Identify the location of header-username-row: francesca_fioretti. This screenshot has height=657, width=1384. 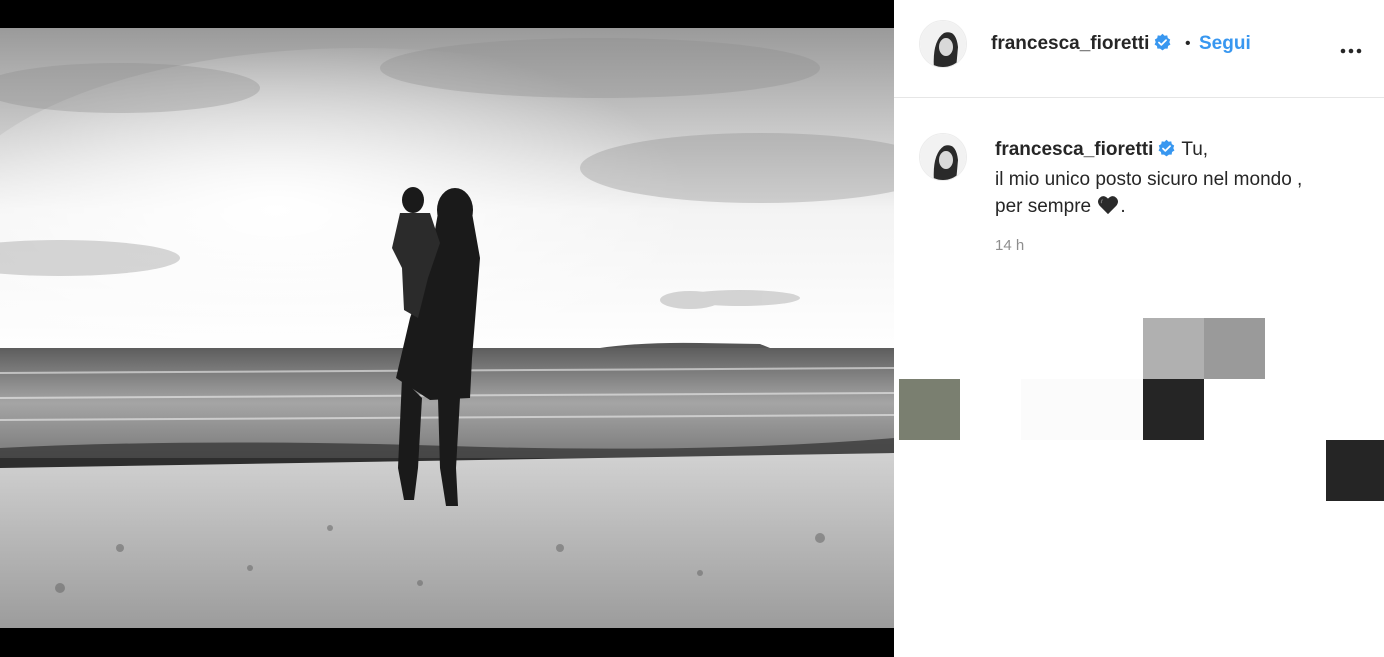
(1081, 45).